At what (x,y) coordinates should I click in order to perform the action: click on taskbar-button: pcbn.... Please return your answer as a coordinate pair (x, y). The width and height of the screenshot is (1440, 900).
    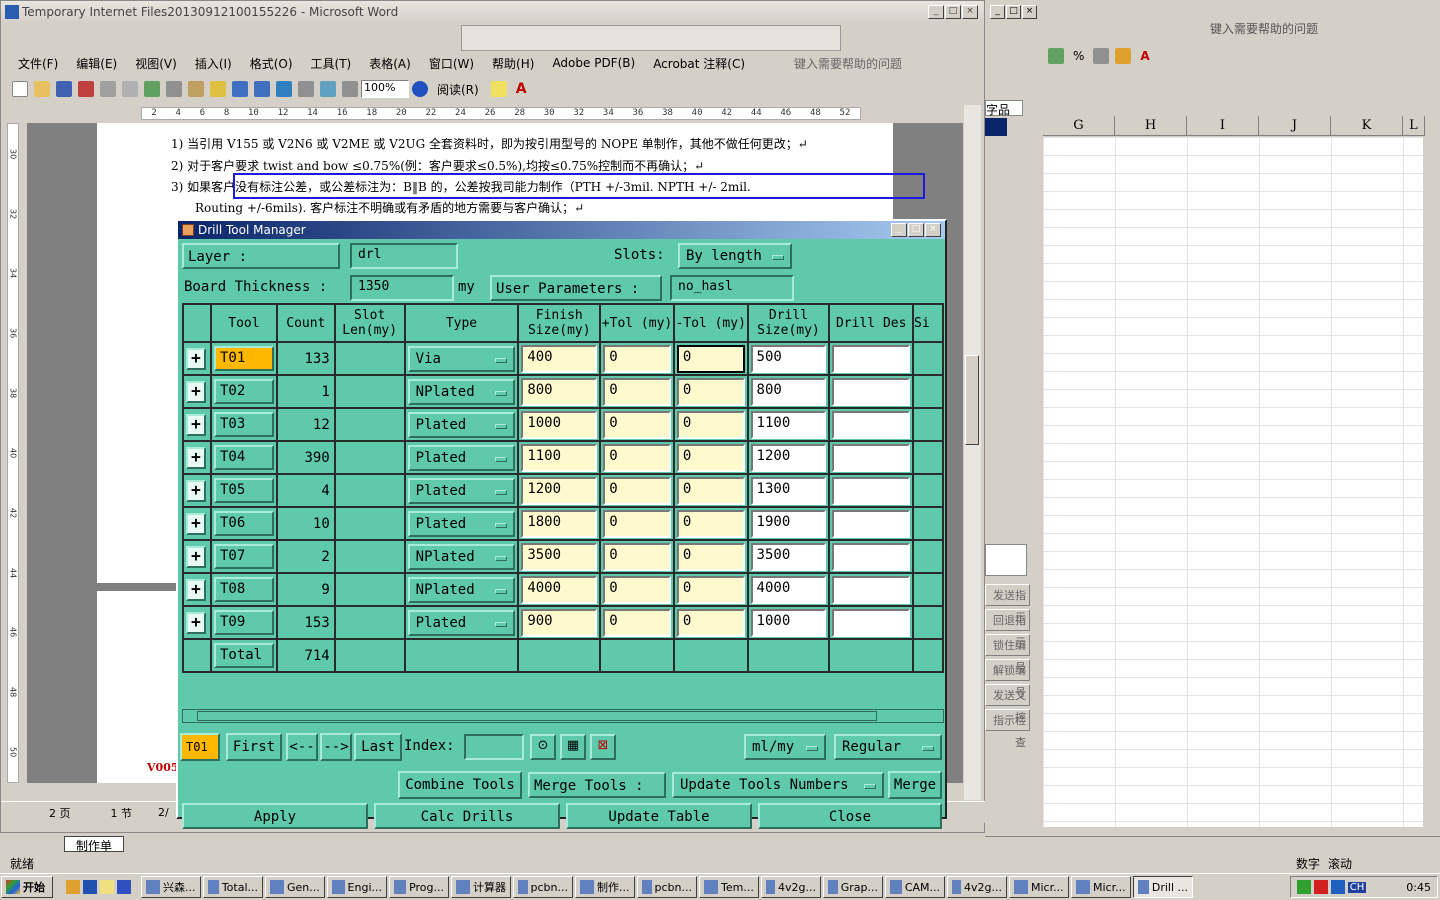
    Looking at the image, I should click on (667, 887).